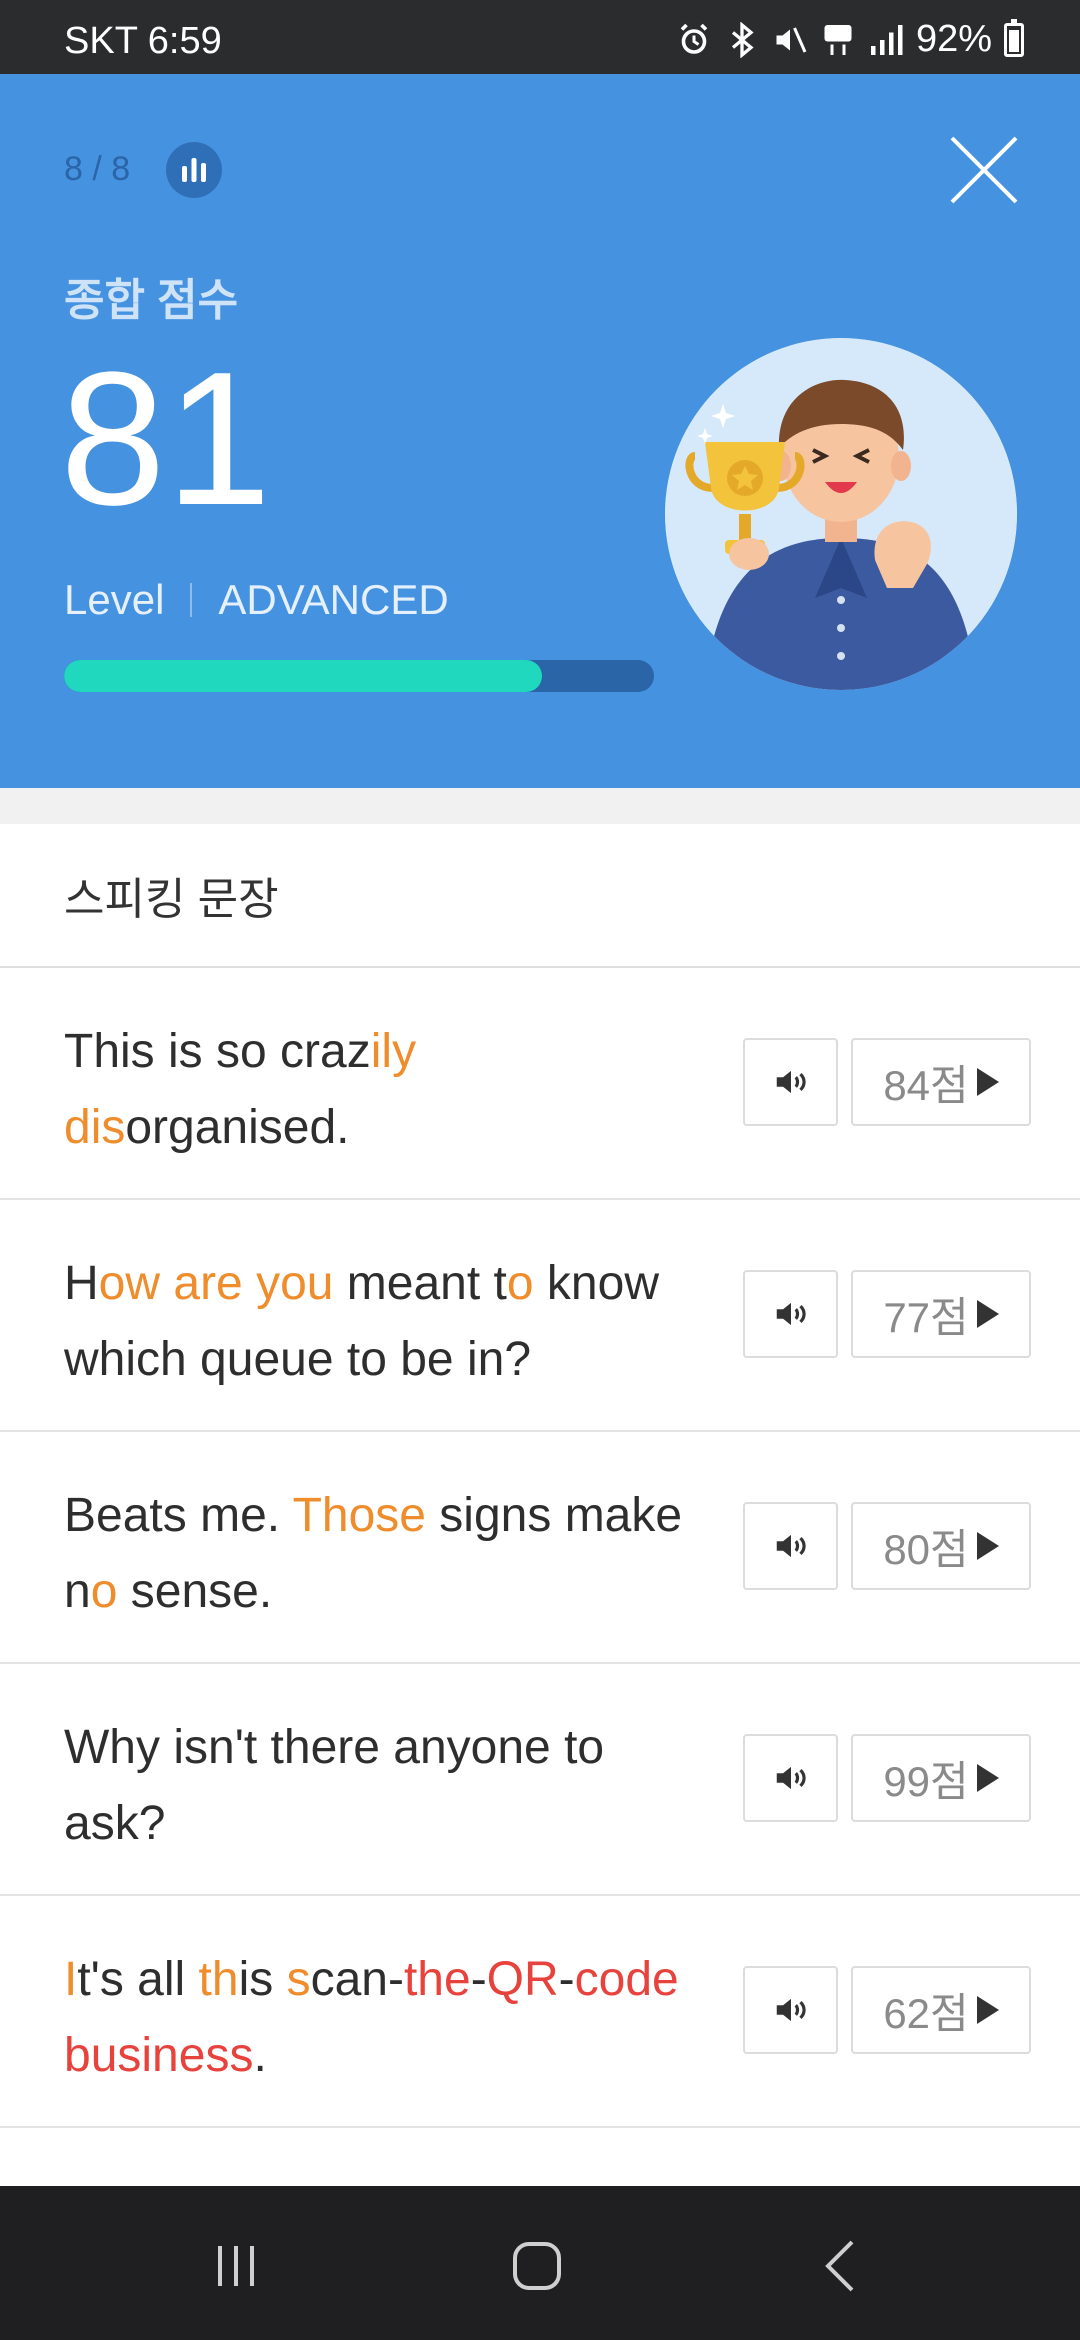  What do you see at coordinates (420, 1283) in the screenshot?
I see `sentence-segment: meant t` at bounding box center [420, 1283].